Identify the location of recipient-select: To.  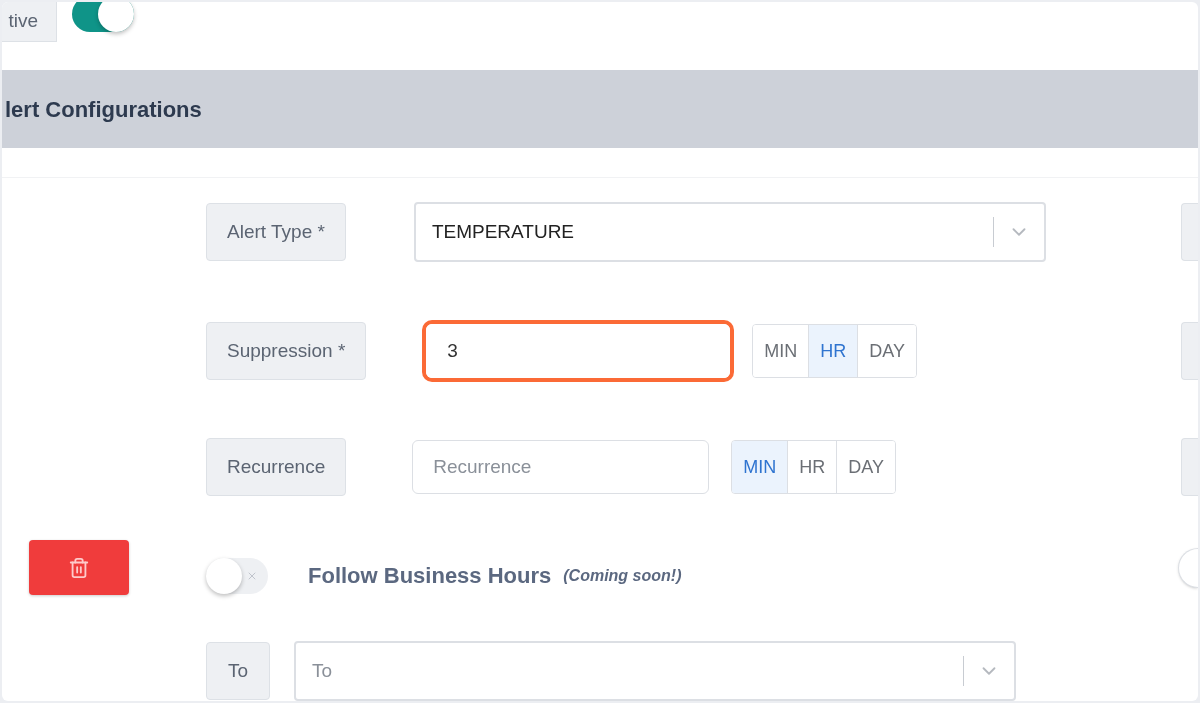
(655, 671).